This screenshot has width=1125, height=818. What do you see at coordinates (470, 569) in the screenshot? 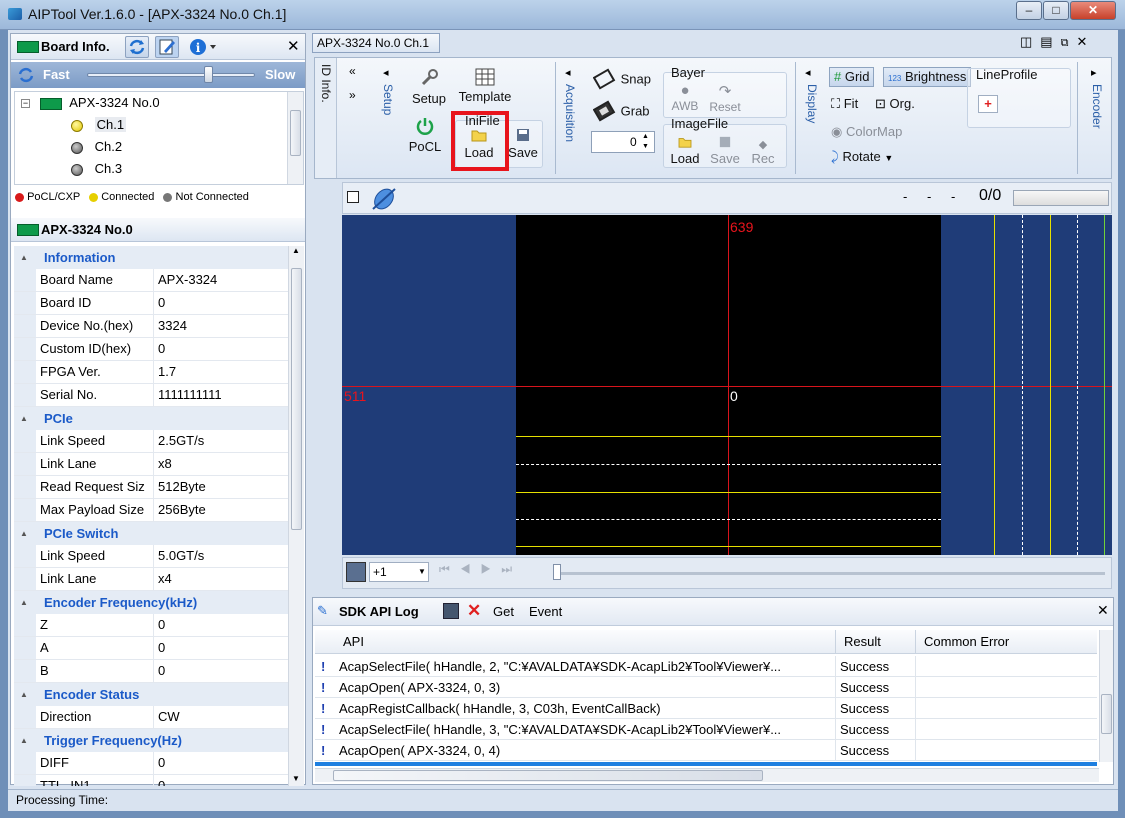
I see `prev-frame-icon: ◀` at bounding box center [470, 569].